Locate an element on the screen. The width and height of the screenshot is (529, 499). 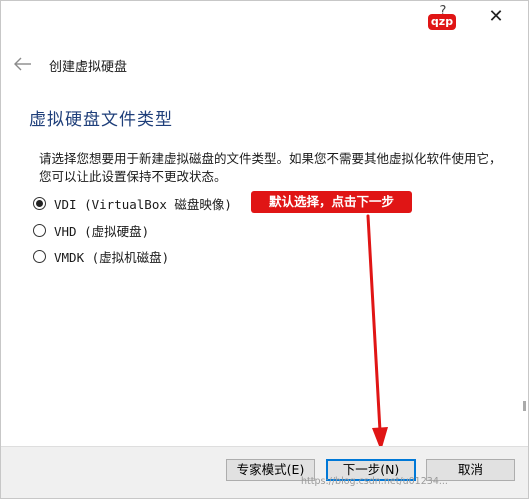
radio-option-vmdk: VMDK (虚拟机磁盘) is located at coordinates (101, 256).